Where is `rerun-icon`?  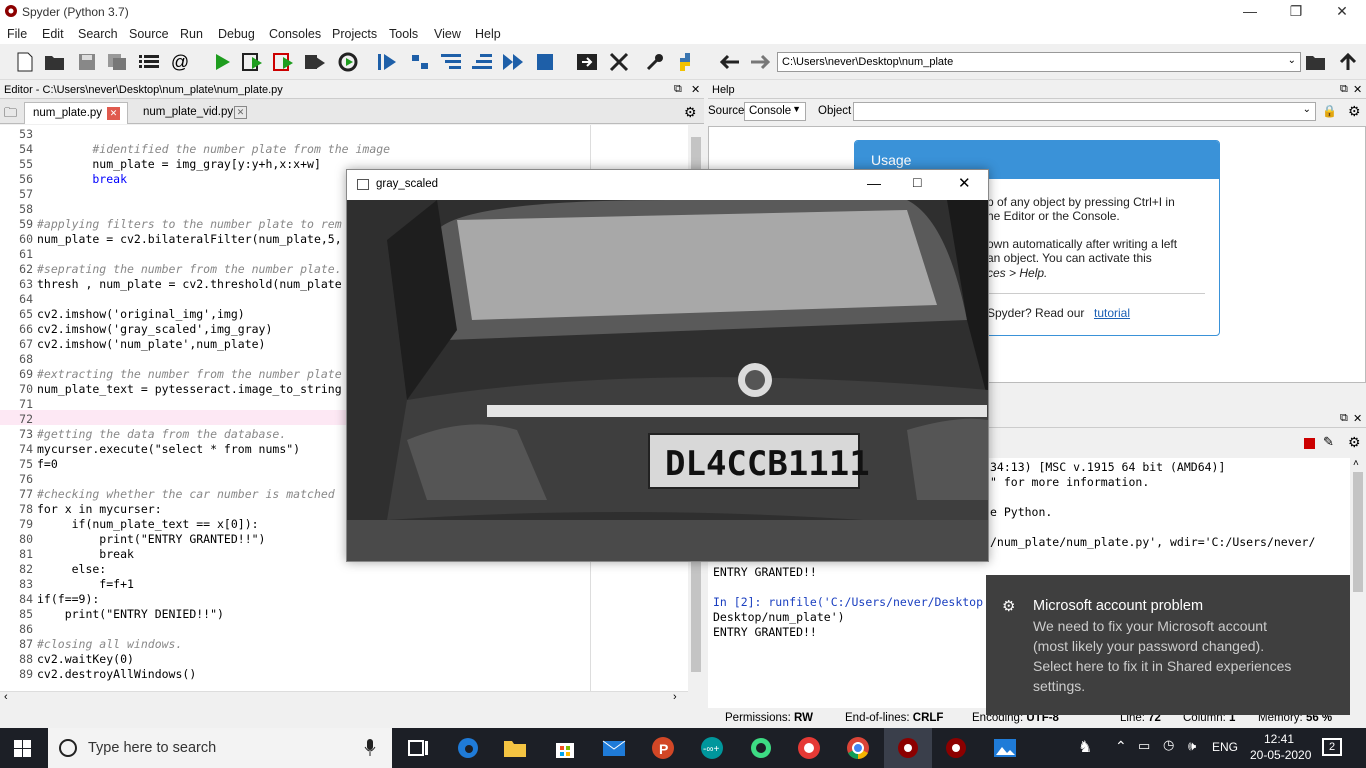 rerun-icon is located at coordinates (348, 62).